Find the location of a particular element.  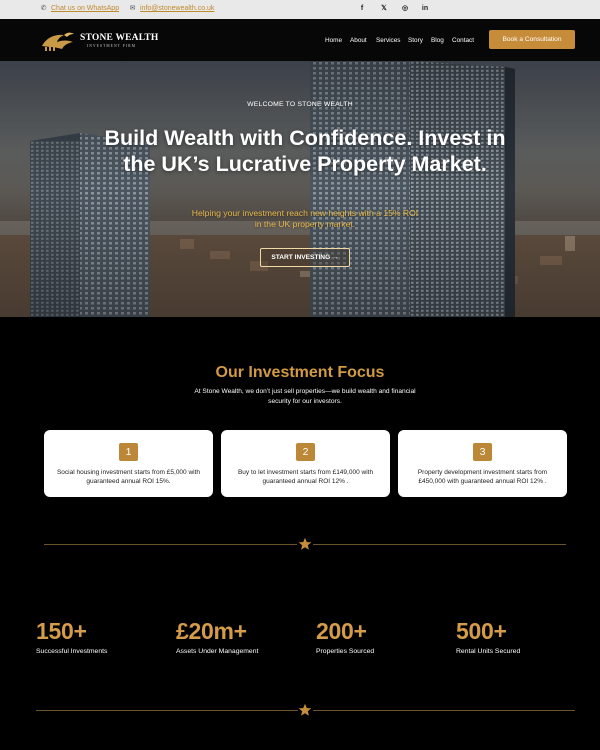

stat-label: Rental Units Secured is located at coordinates (488, 651).